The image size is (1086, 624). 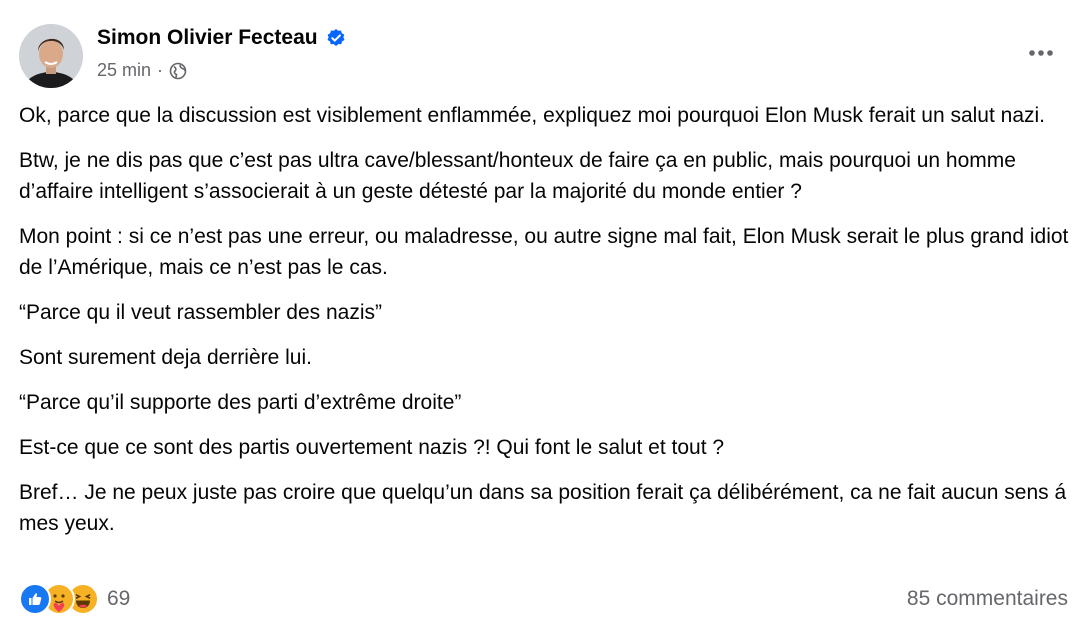 I want to click on more-options-icon, so click(x=1041, y=53).